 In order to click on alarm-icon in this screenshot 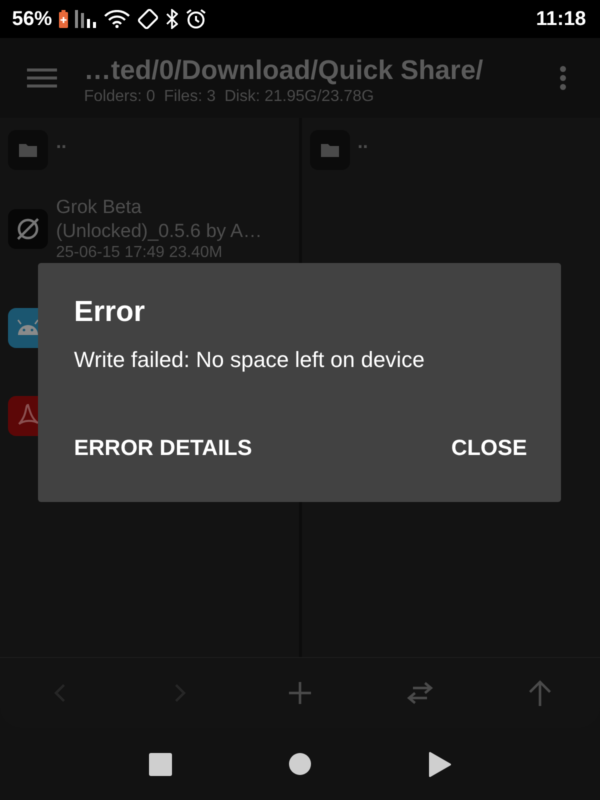, I will do `click(196, 19)`.